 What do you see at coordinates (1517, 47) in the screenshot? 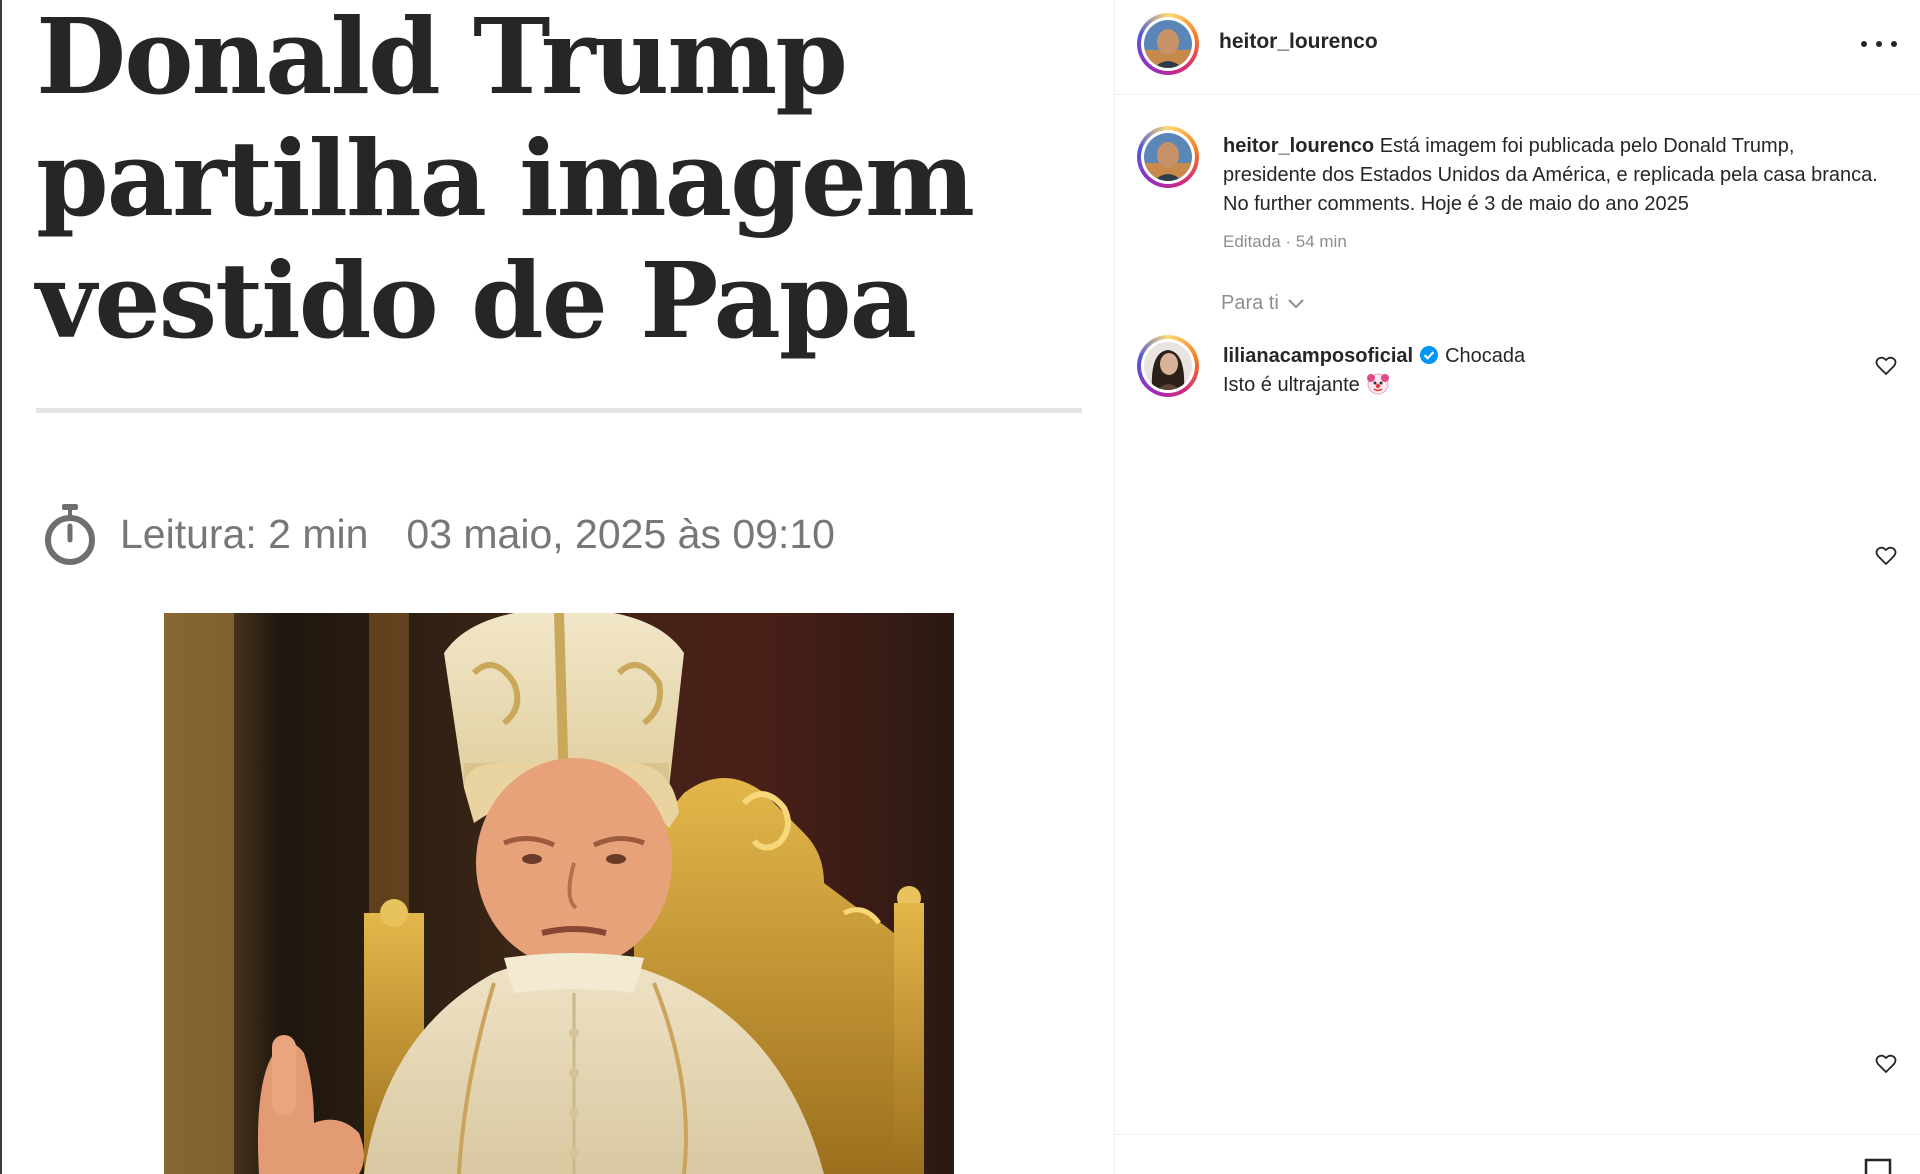
I see `post-header: heitor_lourenco` at bounding box center [1517, 47].